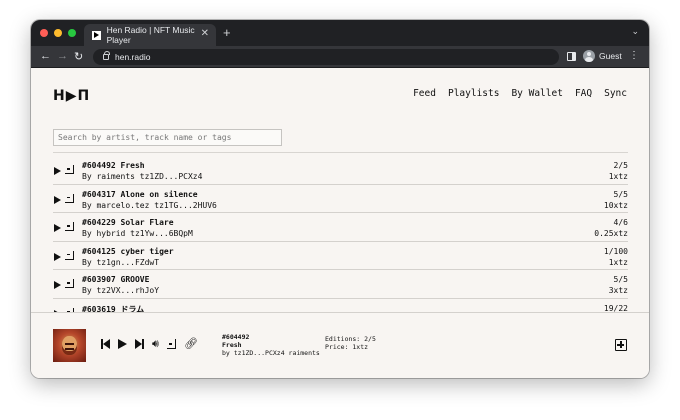  I want to click on previous-icon, so click(105, 344).